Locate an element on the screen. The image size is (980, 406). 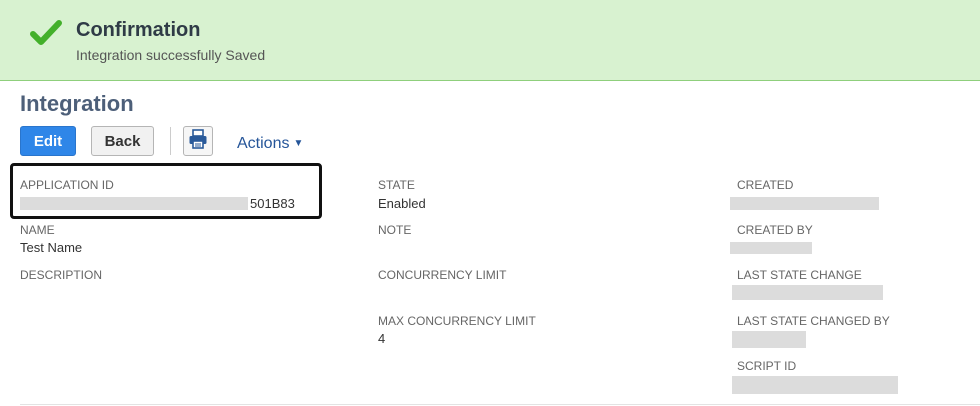
actions-menu: Actions ▼ is located at coordinates (270, 144).